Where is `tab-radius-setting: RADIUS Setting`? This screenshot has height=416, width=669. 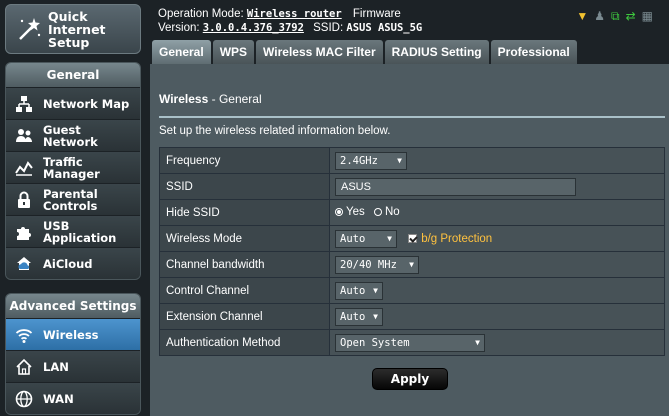 tab-radius-setting: RADIUS Setting is located at coordinates (436, 52).